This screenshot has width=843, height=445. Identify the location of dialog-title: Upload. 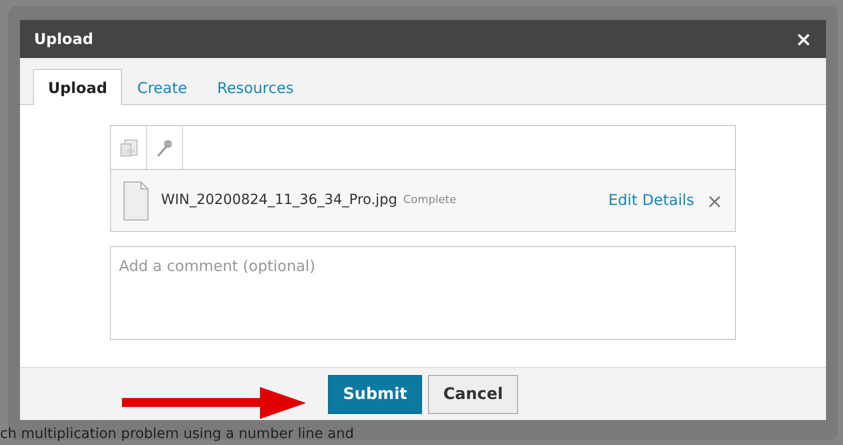
(64, 39).